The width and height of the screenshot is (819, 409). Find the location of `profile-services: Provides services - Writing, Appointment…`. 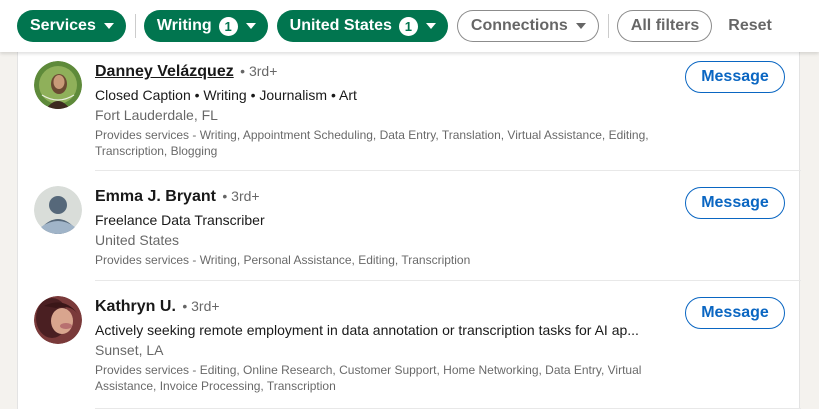

profile-services: Provides services - Writing, Appointment… is located at coordinates (372, 143).